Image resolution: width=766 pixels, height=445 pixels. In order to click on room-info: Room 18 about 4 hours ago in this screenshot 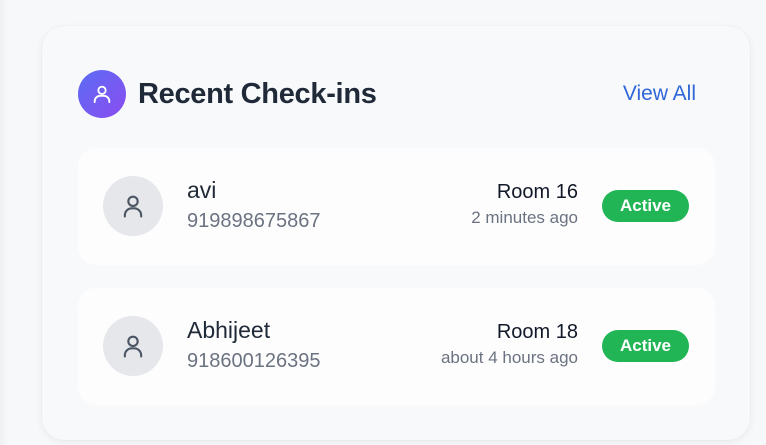, I will do `click(509, 344)`.